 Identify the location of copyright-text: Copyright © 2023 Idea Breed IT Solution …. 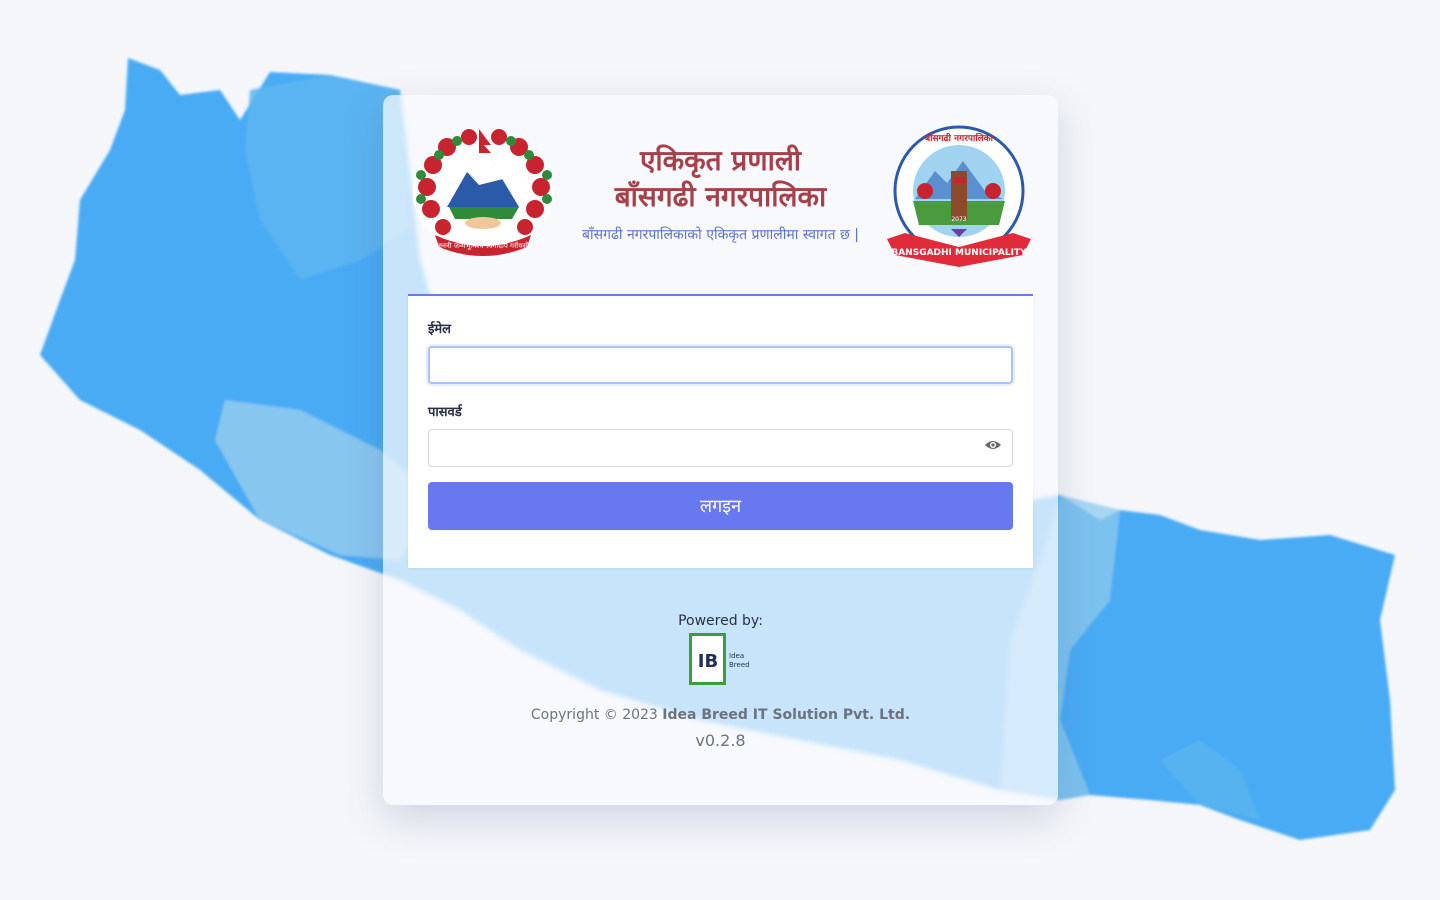
(720, 715).